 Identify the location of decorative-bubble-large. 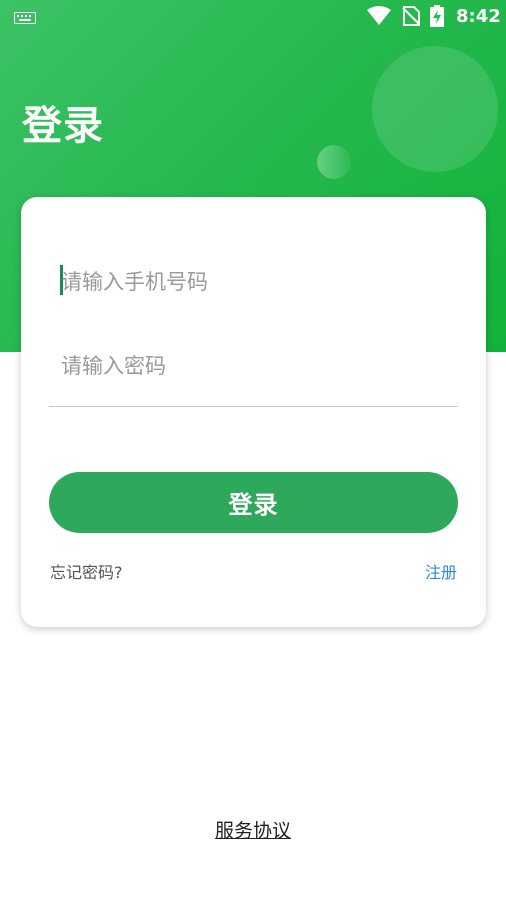
(435, 109).